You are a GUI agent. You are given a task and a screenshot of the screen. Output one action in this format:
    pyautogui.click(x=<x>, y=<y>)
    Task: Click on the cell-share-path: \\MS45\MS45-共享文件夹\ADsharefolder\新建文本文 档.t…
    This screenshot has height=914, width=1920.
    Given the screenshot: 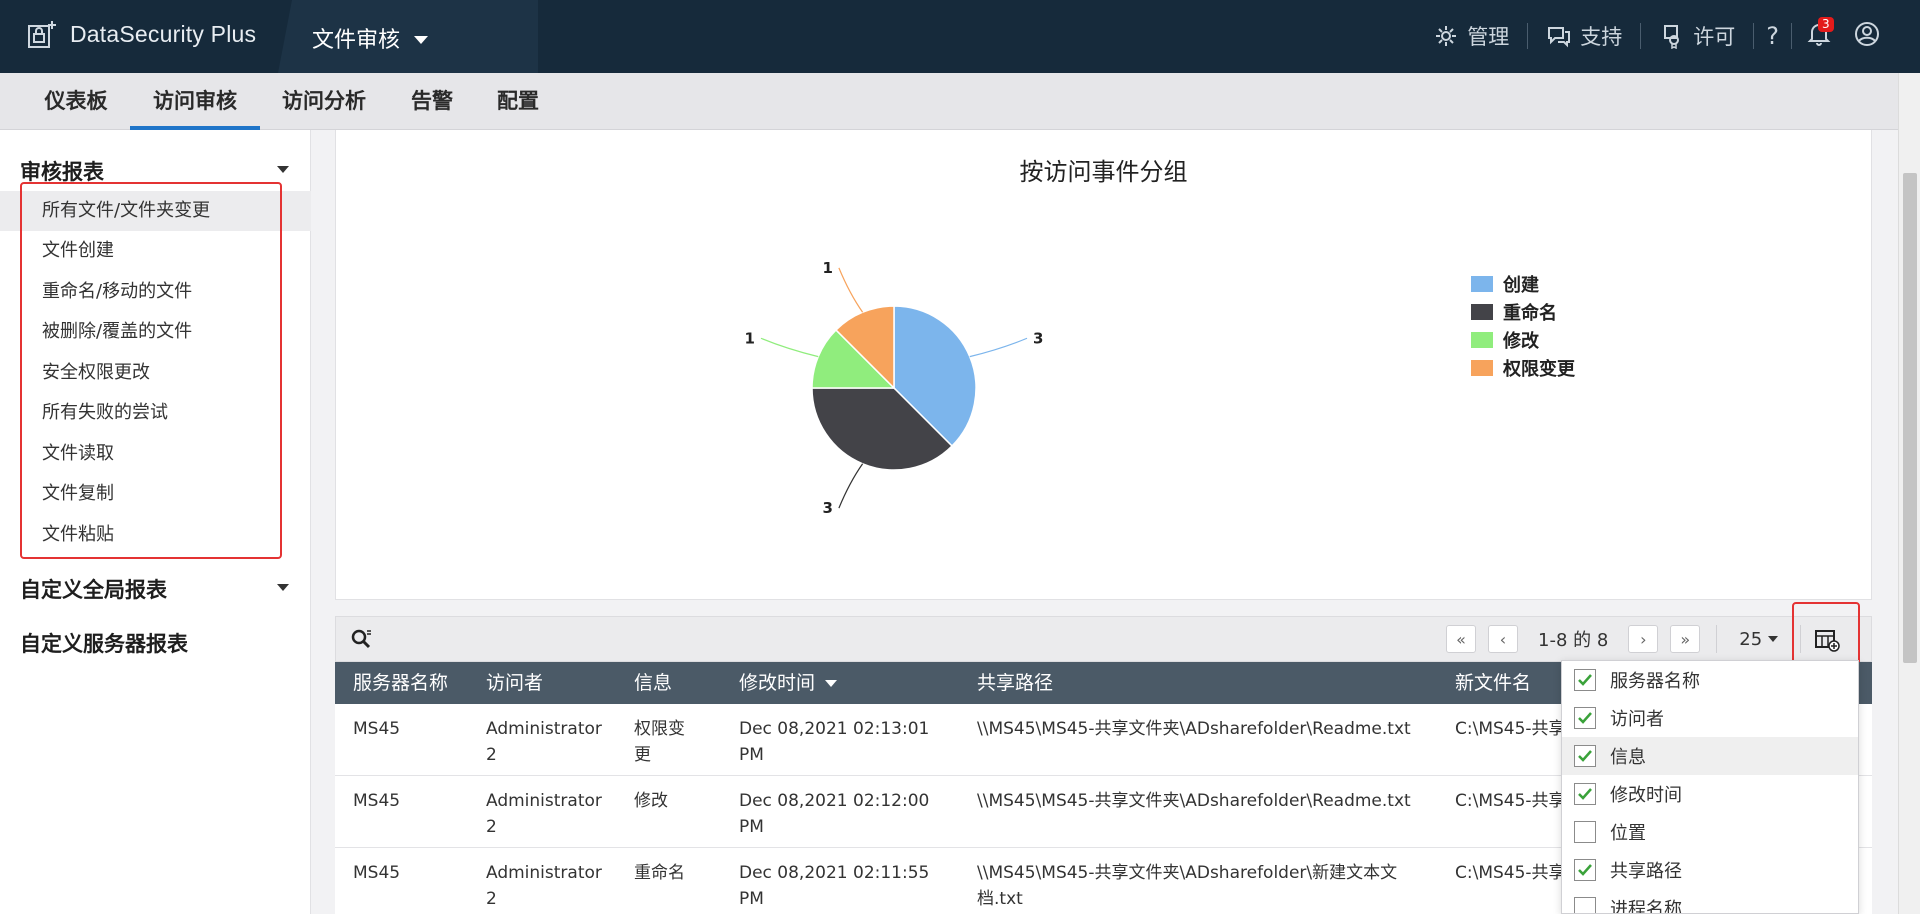 What is the action you would take?
    pyautogui.click(x=1187, y=886)
    